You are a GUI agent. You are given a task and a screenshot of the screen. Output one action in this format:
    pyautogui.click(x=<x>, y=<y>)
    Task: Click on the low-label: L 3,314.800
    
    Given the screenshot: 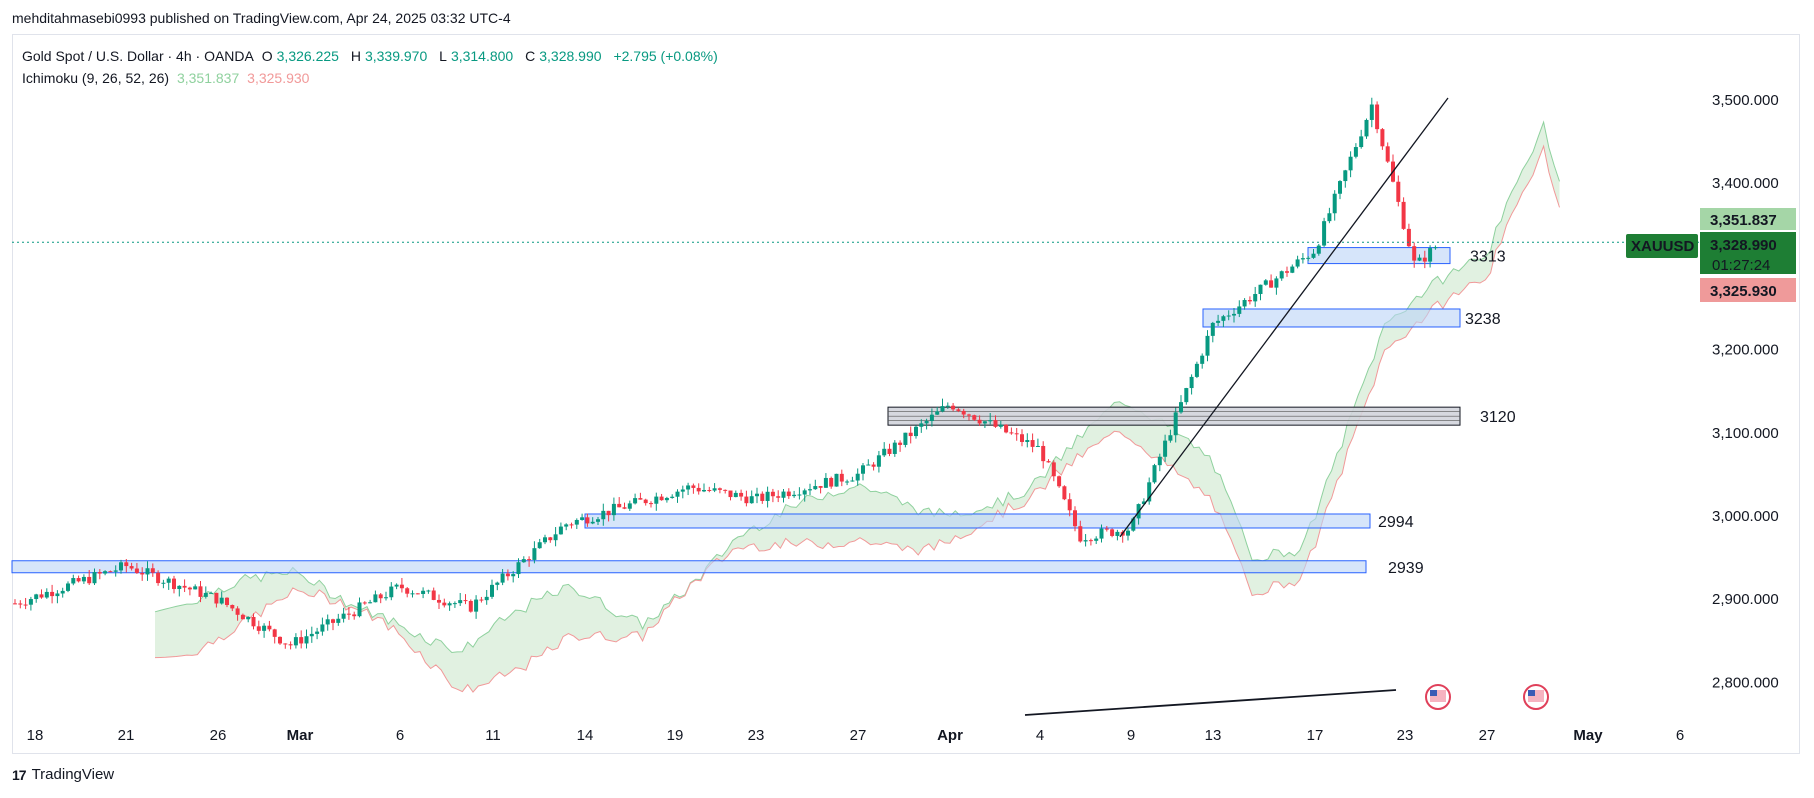 What is the action you would take?
    pyautogui.click(x=476, y=56)
    